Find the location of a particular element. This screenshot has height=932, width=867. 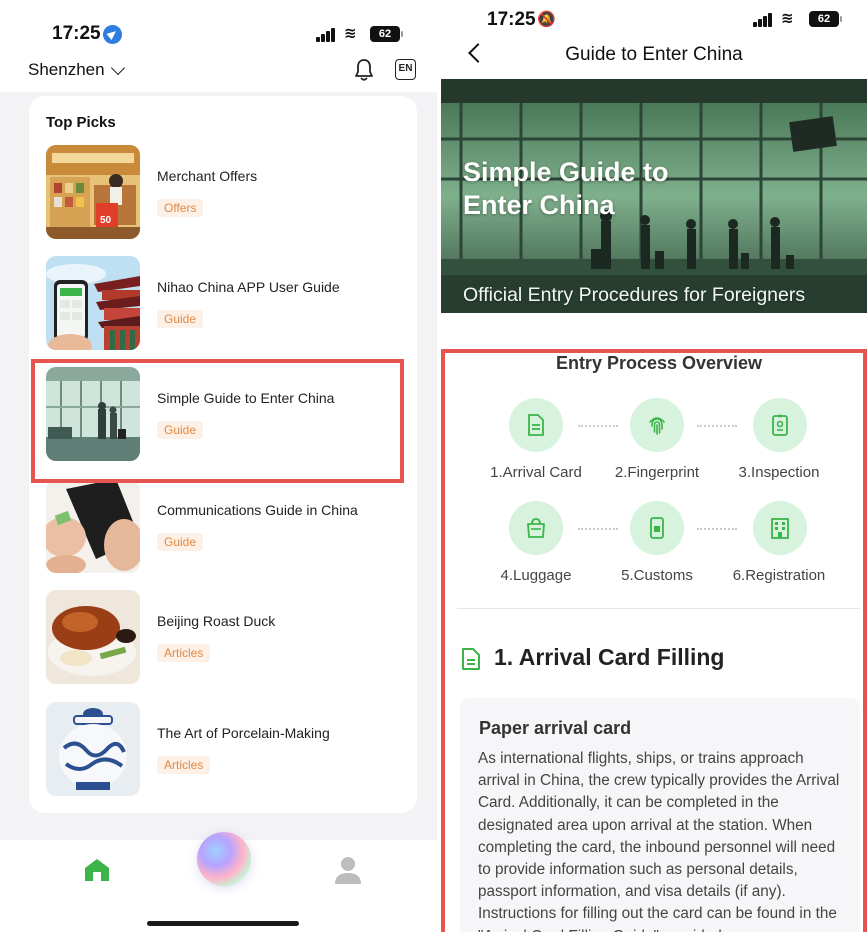

phone-sim-card-photo is located at coordinates (93, 526).